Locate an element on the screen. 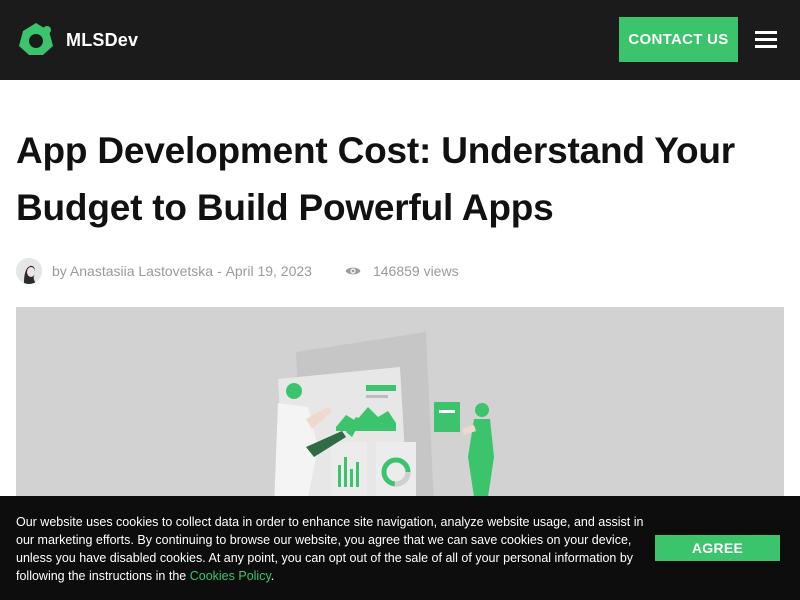 The image size is (800, 600). agree-button: AGREE is located at coordinates (717, 548).